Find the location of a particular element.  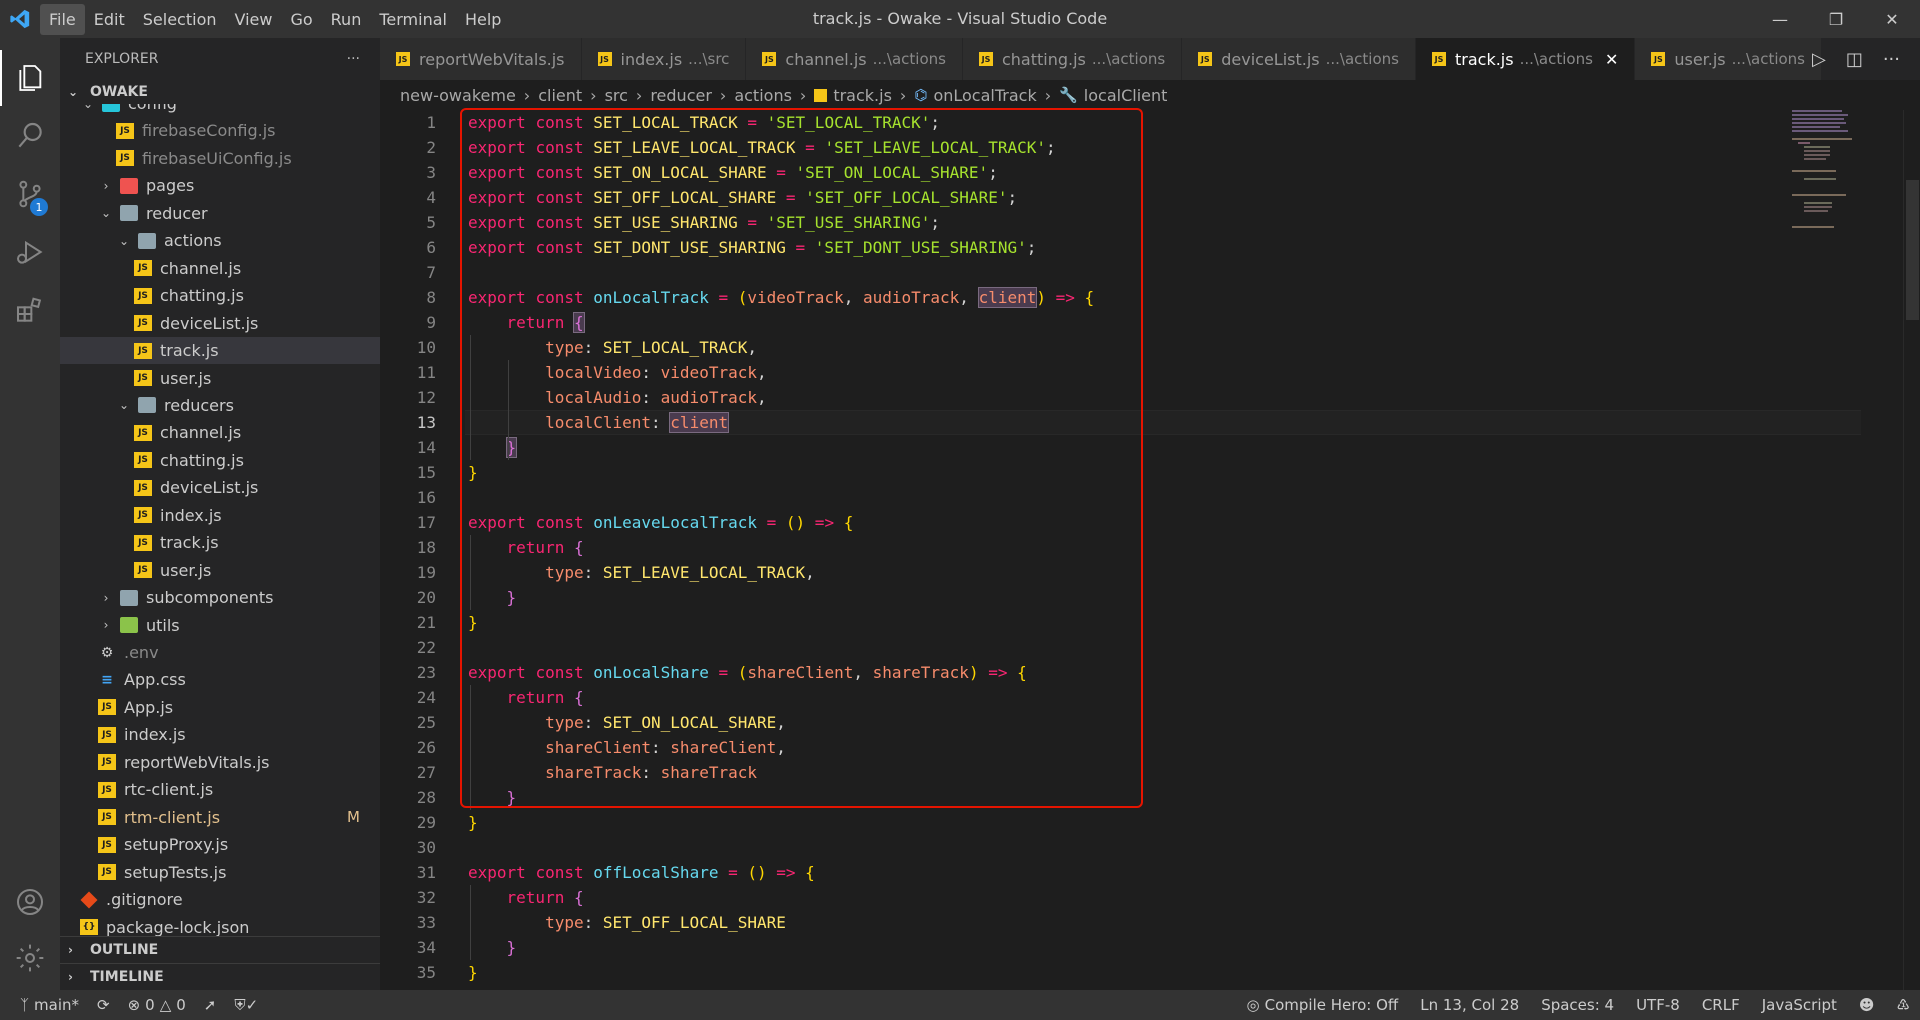

tab-user-js: JS user.js ...\actions is located at coordinates (1728, 59).